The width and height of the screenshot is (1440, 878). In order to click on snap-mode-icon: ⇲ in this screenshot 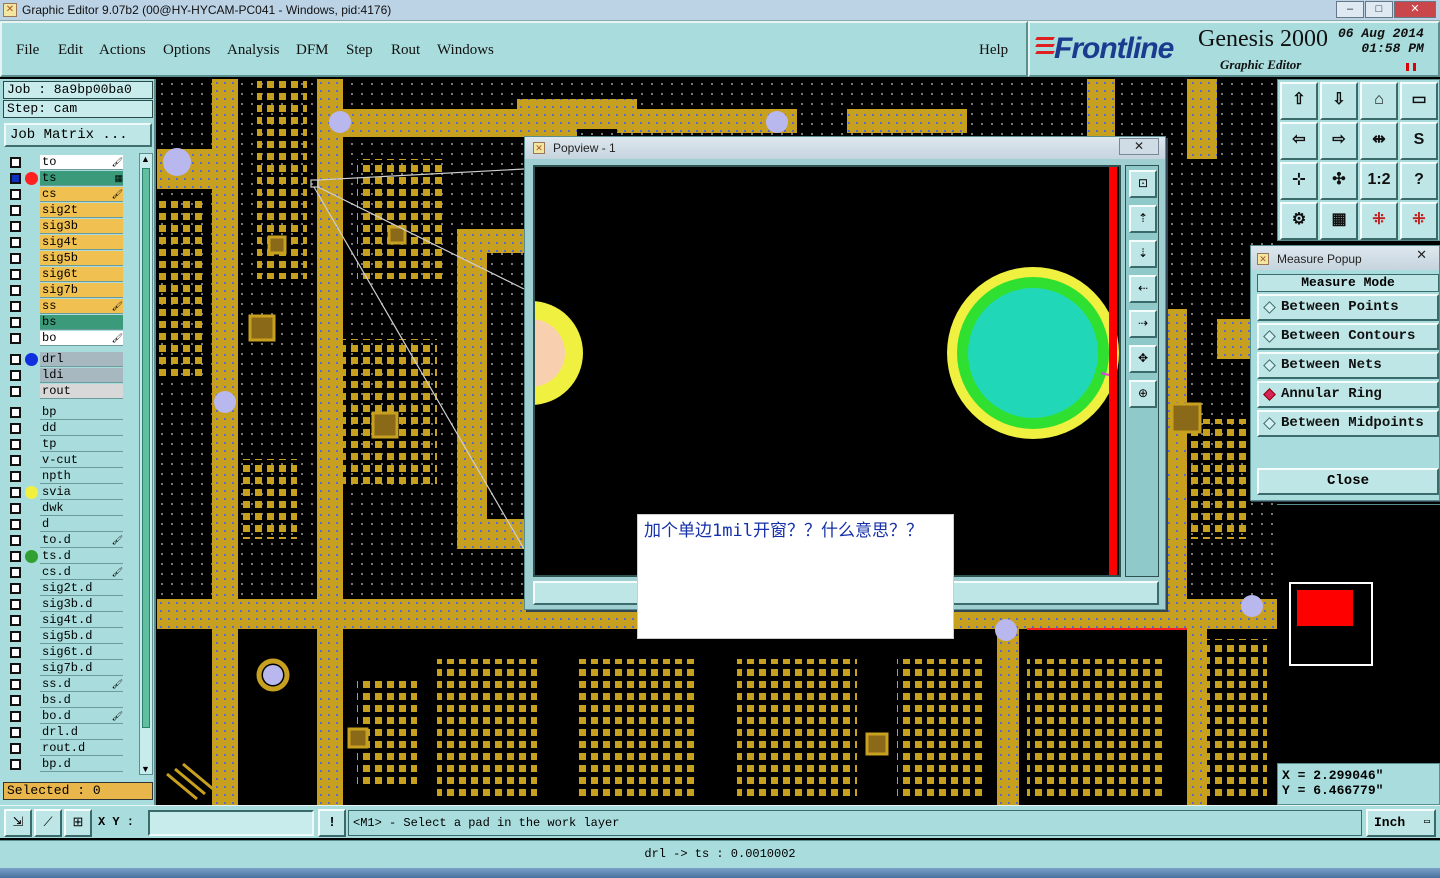, I will do `click(18, 823)`.